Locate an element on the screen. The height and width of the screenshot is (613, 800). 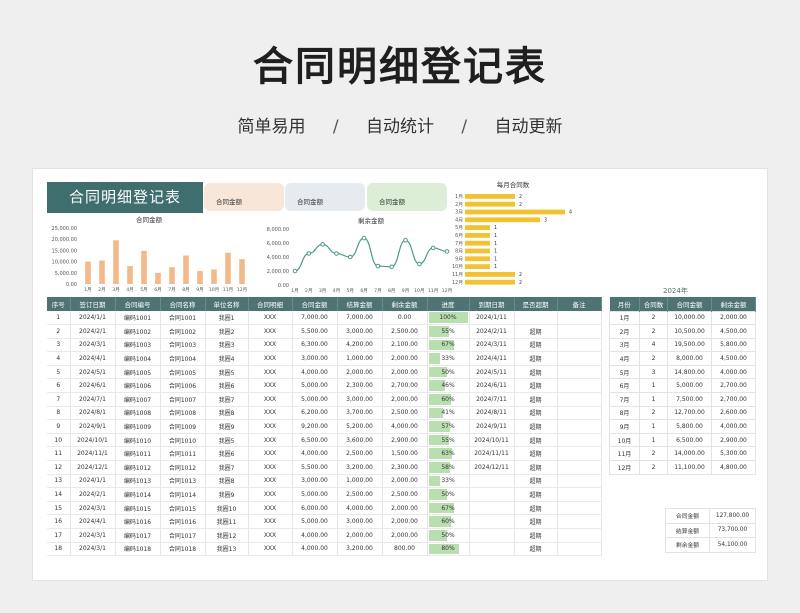
table-cell: 6,300.00 is located at coordinates (315, 345).